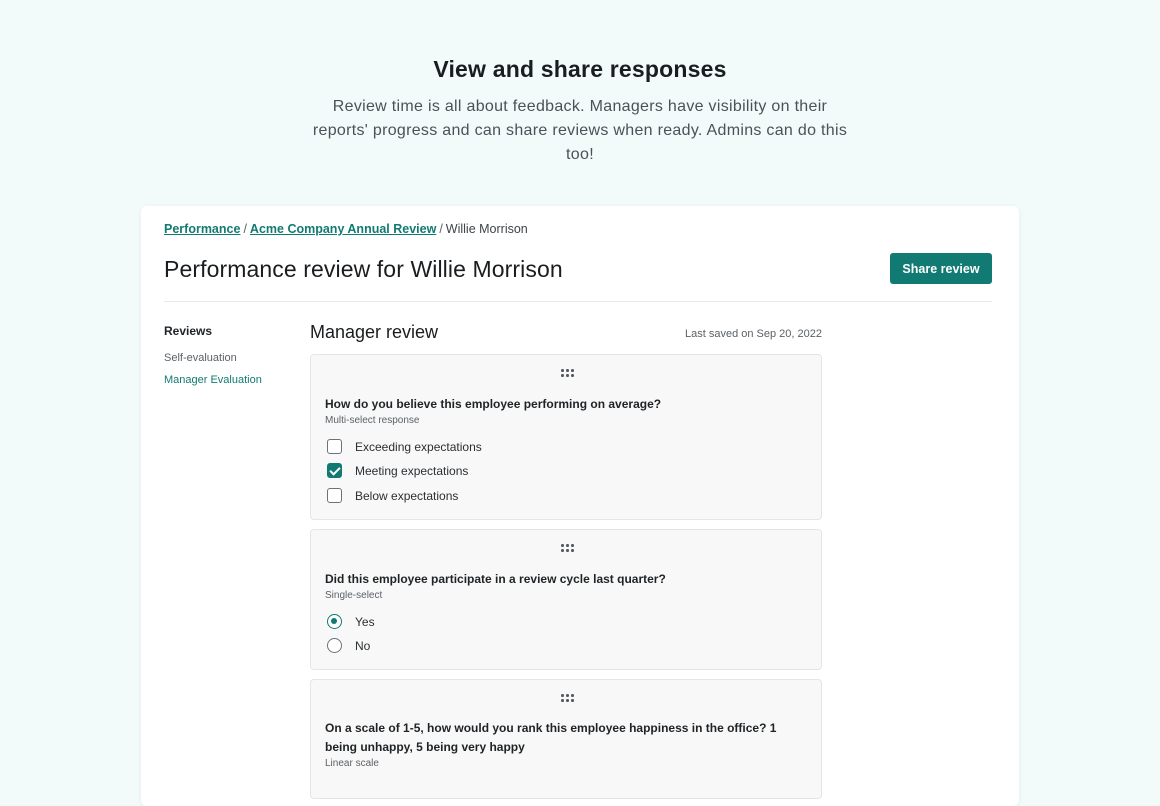 This screenshot has width=1160, height=806. I want to click on option-label: No, so click(363, 645).